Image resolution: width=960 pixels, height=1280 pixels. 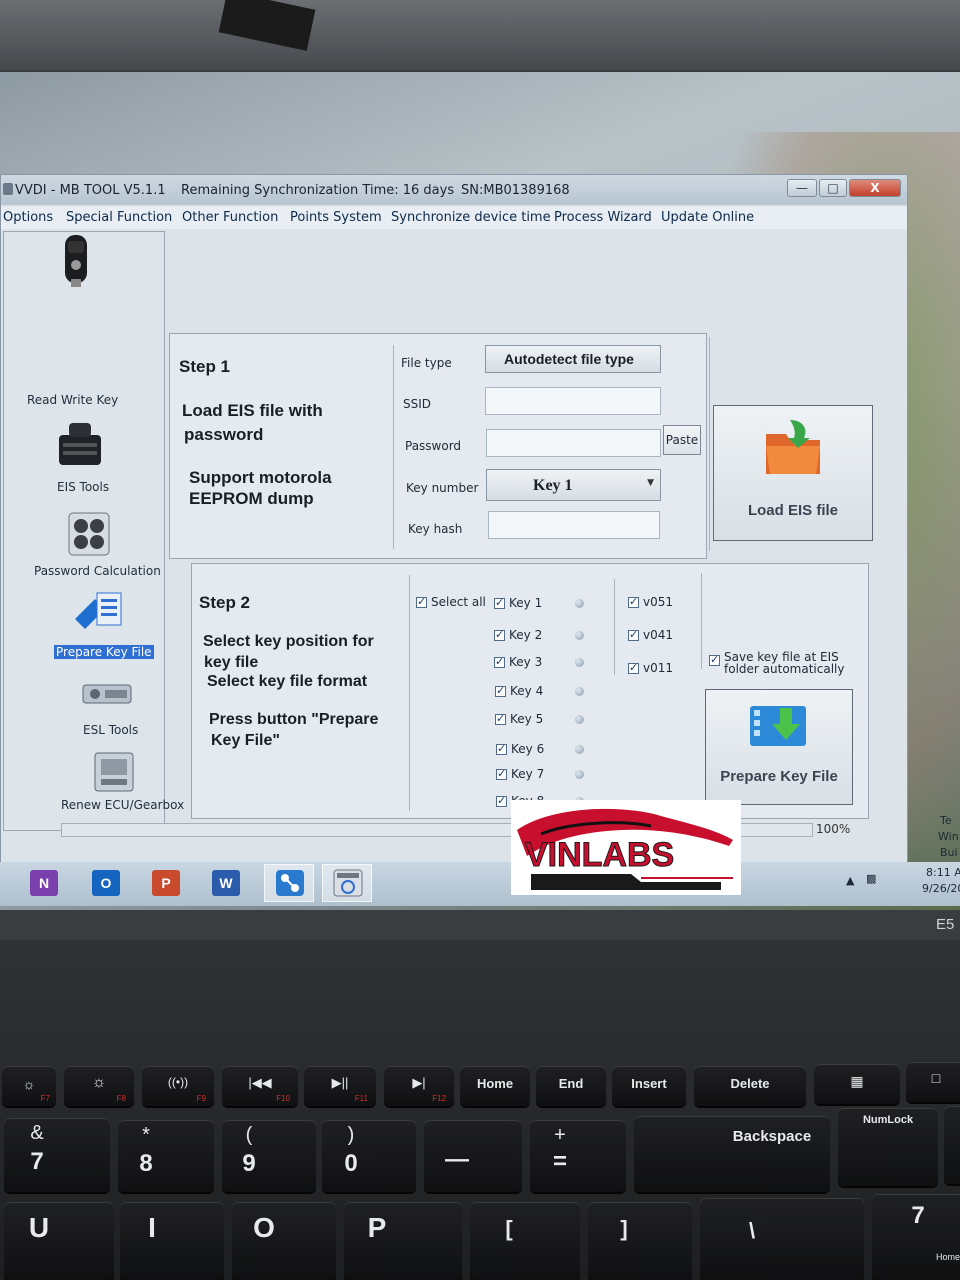 I want to click on key-9: (9, so click(x=269, y=1156).